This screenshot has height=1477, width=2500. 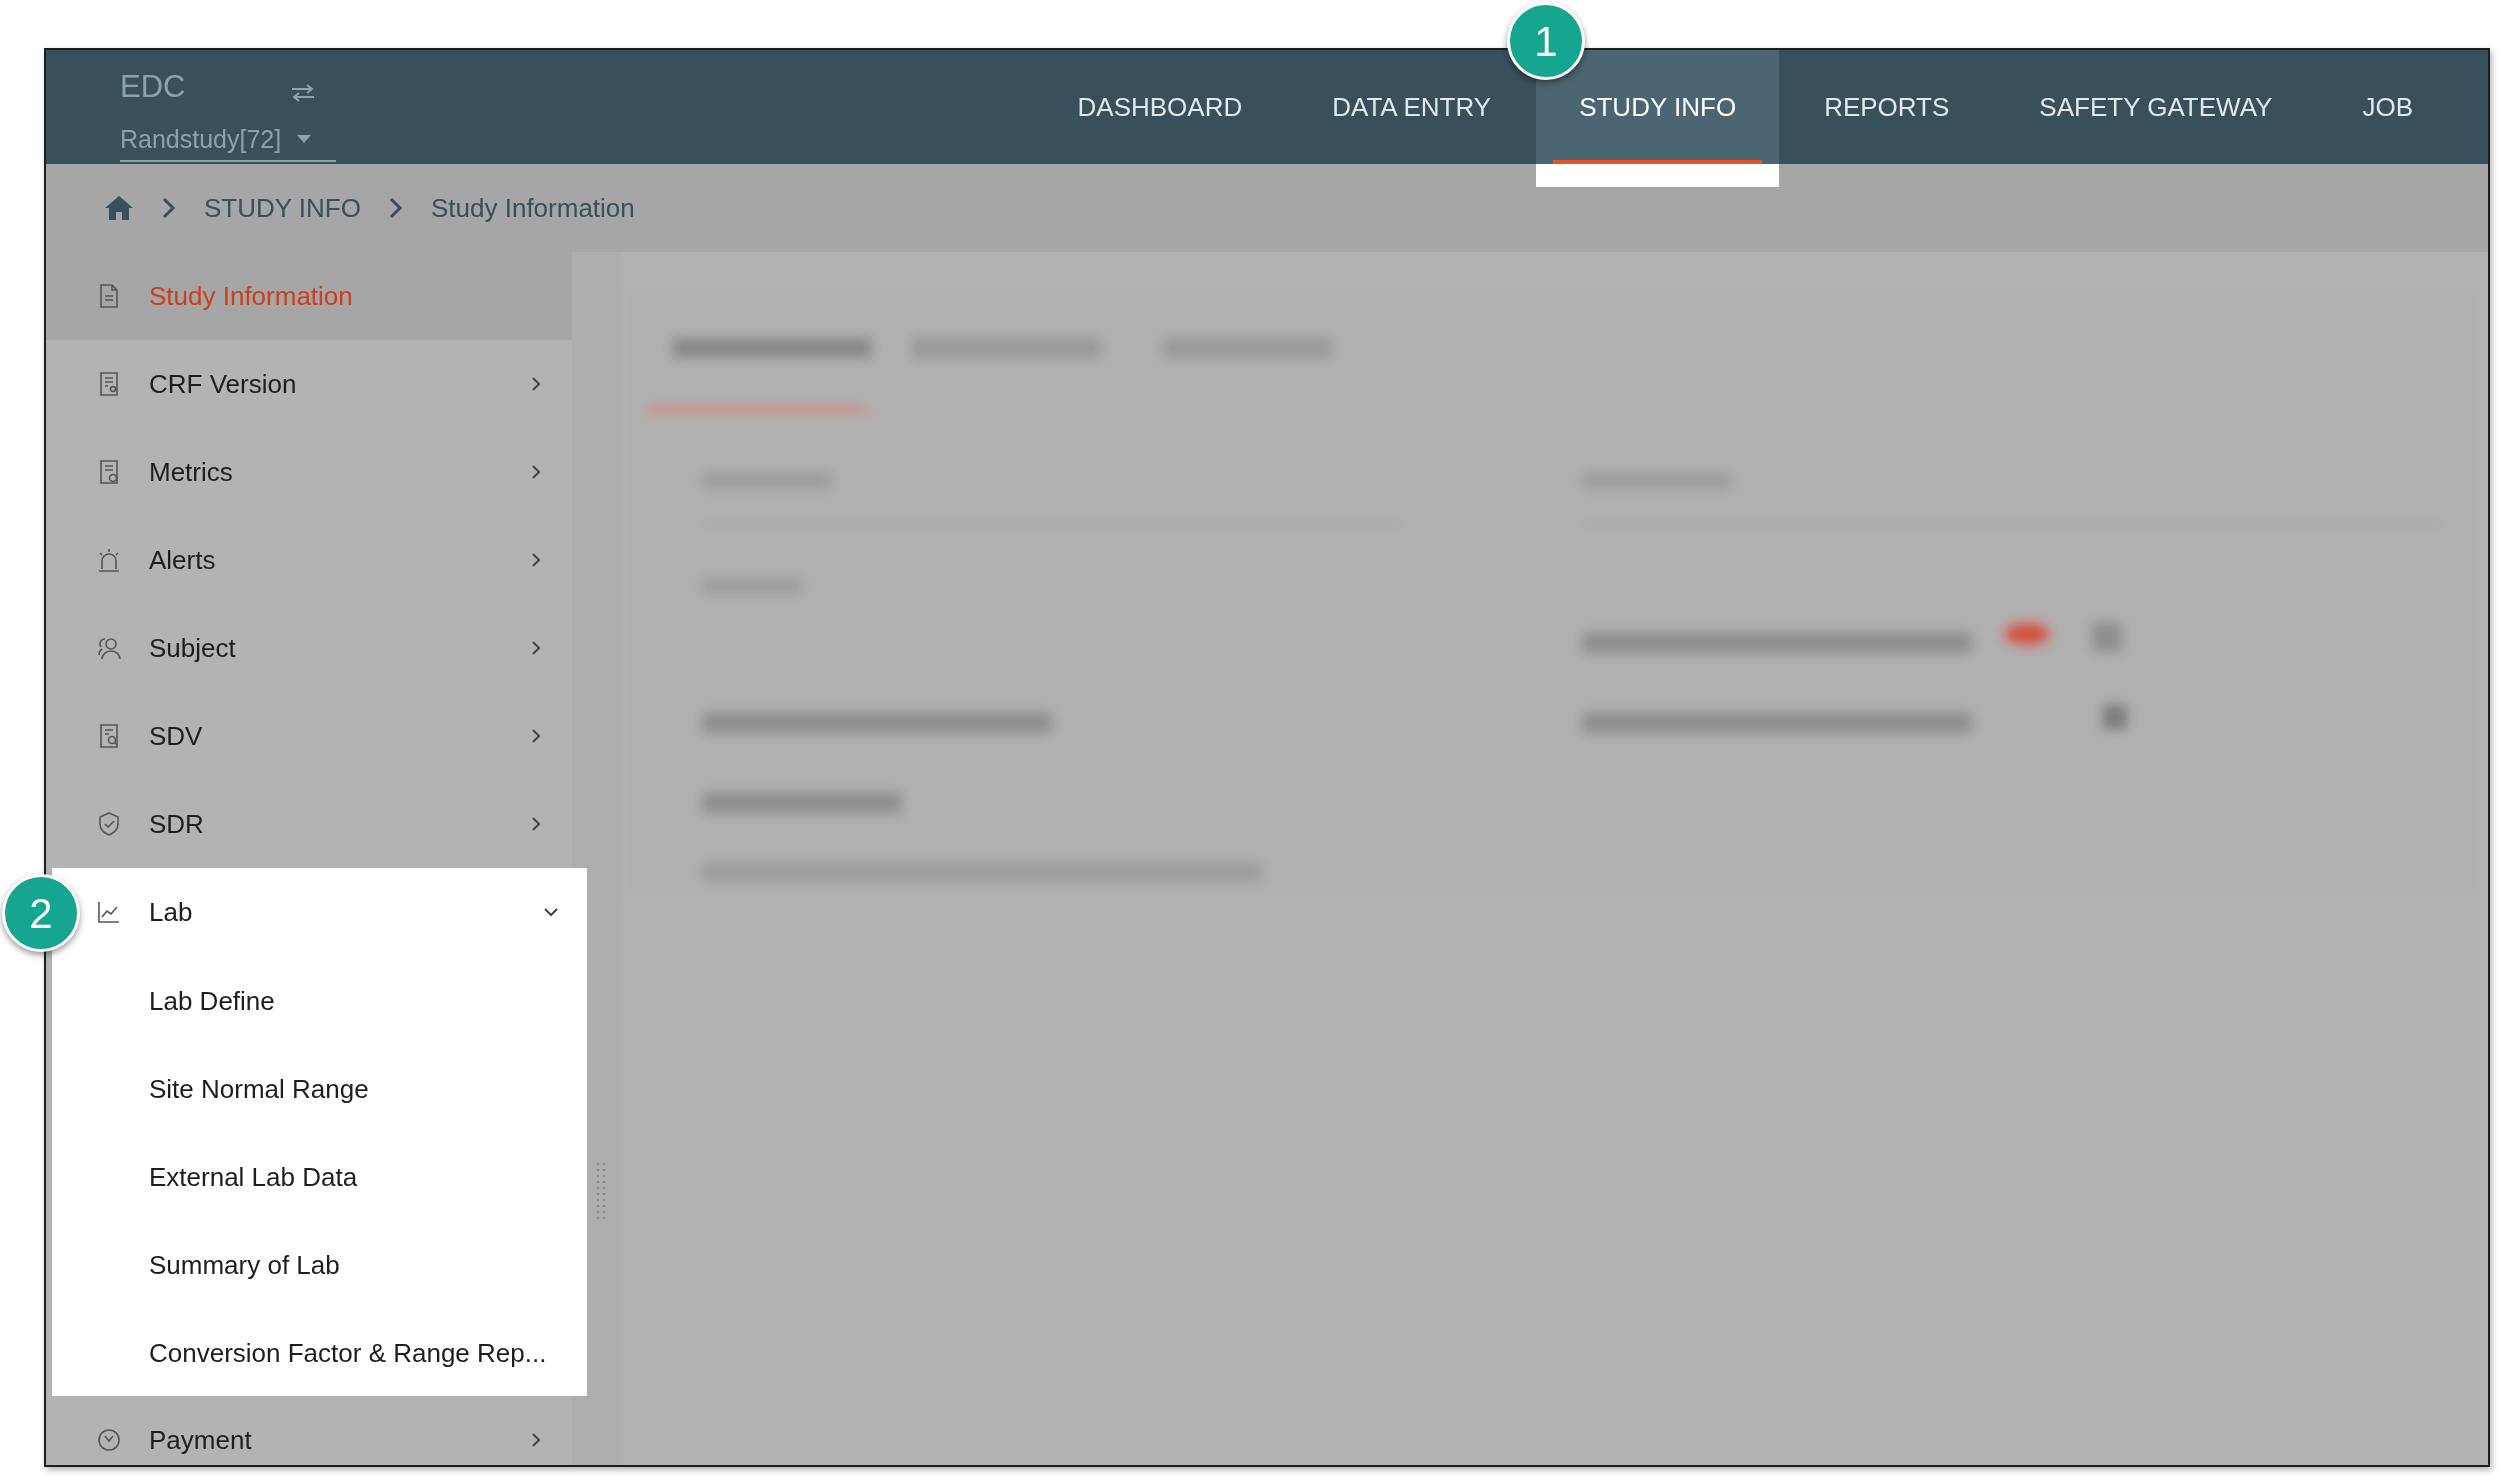 I want to click on sidebar-item: Alerts, so click(x=309, y=560).